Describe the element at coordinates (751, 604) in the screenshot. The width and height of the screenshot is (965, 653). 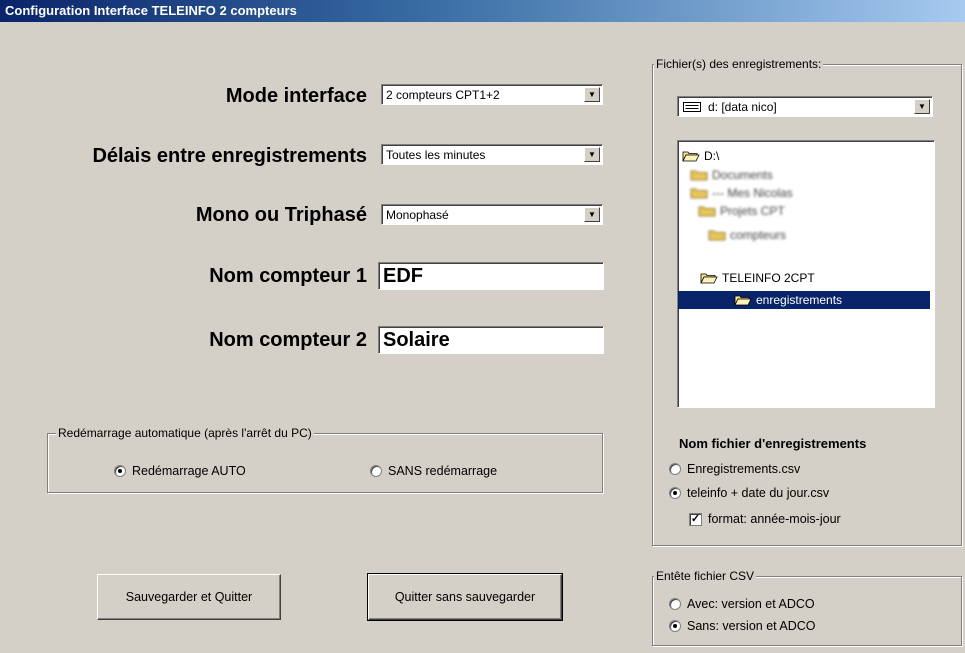
I see `csv-with-label: Avec: version et ADCO` at that location.